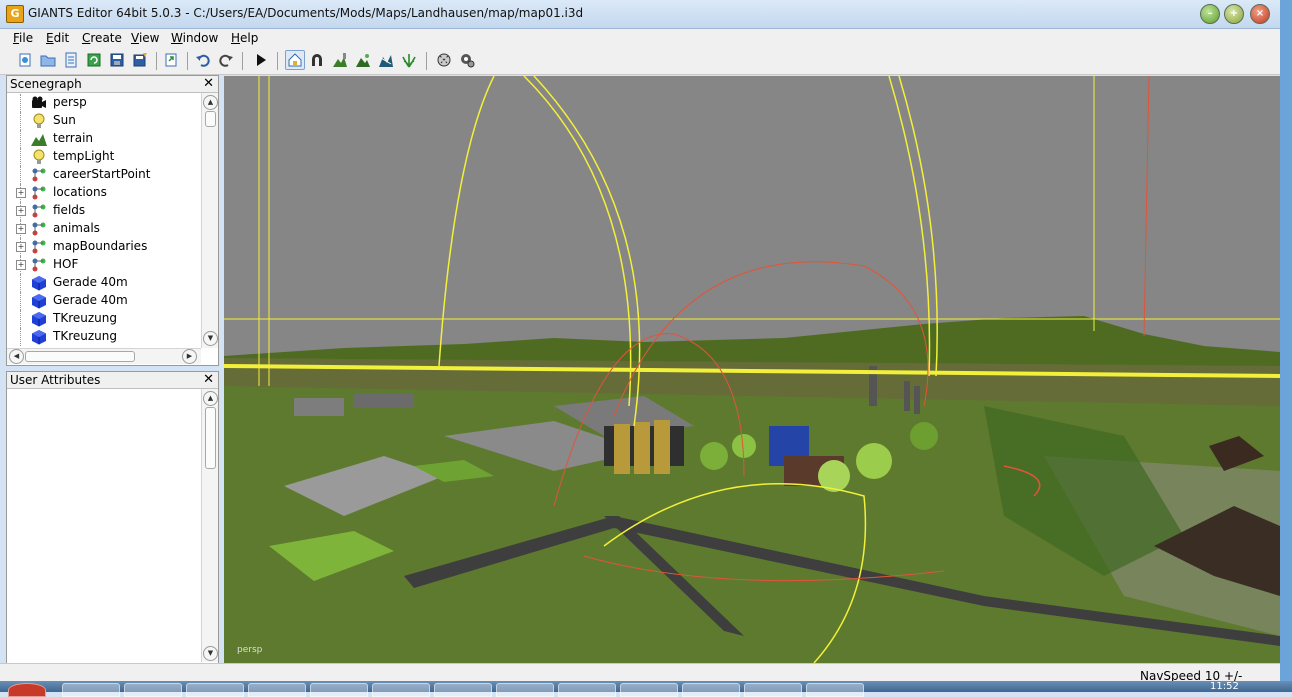 The image size is (1292, 697). What do you see at coordinates (27, 690) in the screenshot?
I see `start-orb-icon` at bounding box center [27, 690].